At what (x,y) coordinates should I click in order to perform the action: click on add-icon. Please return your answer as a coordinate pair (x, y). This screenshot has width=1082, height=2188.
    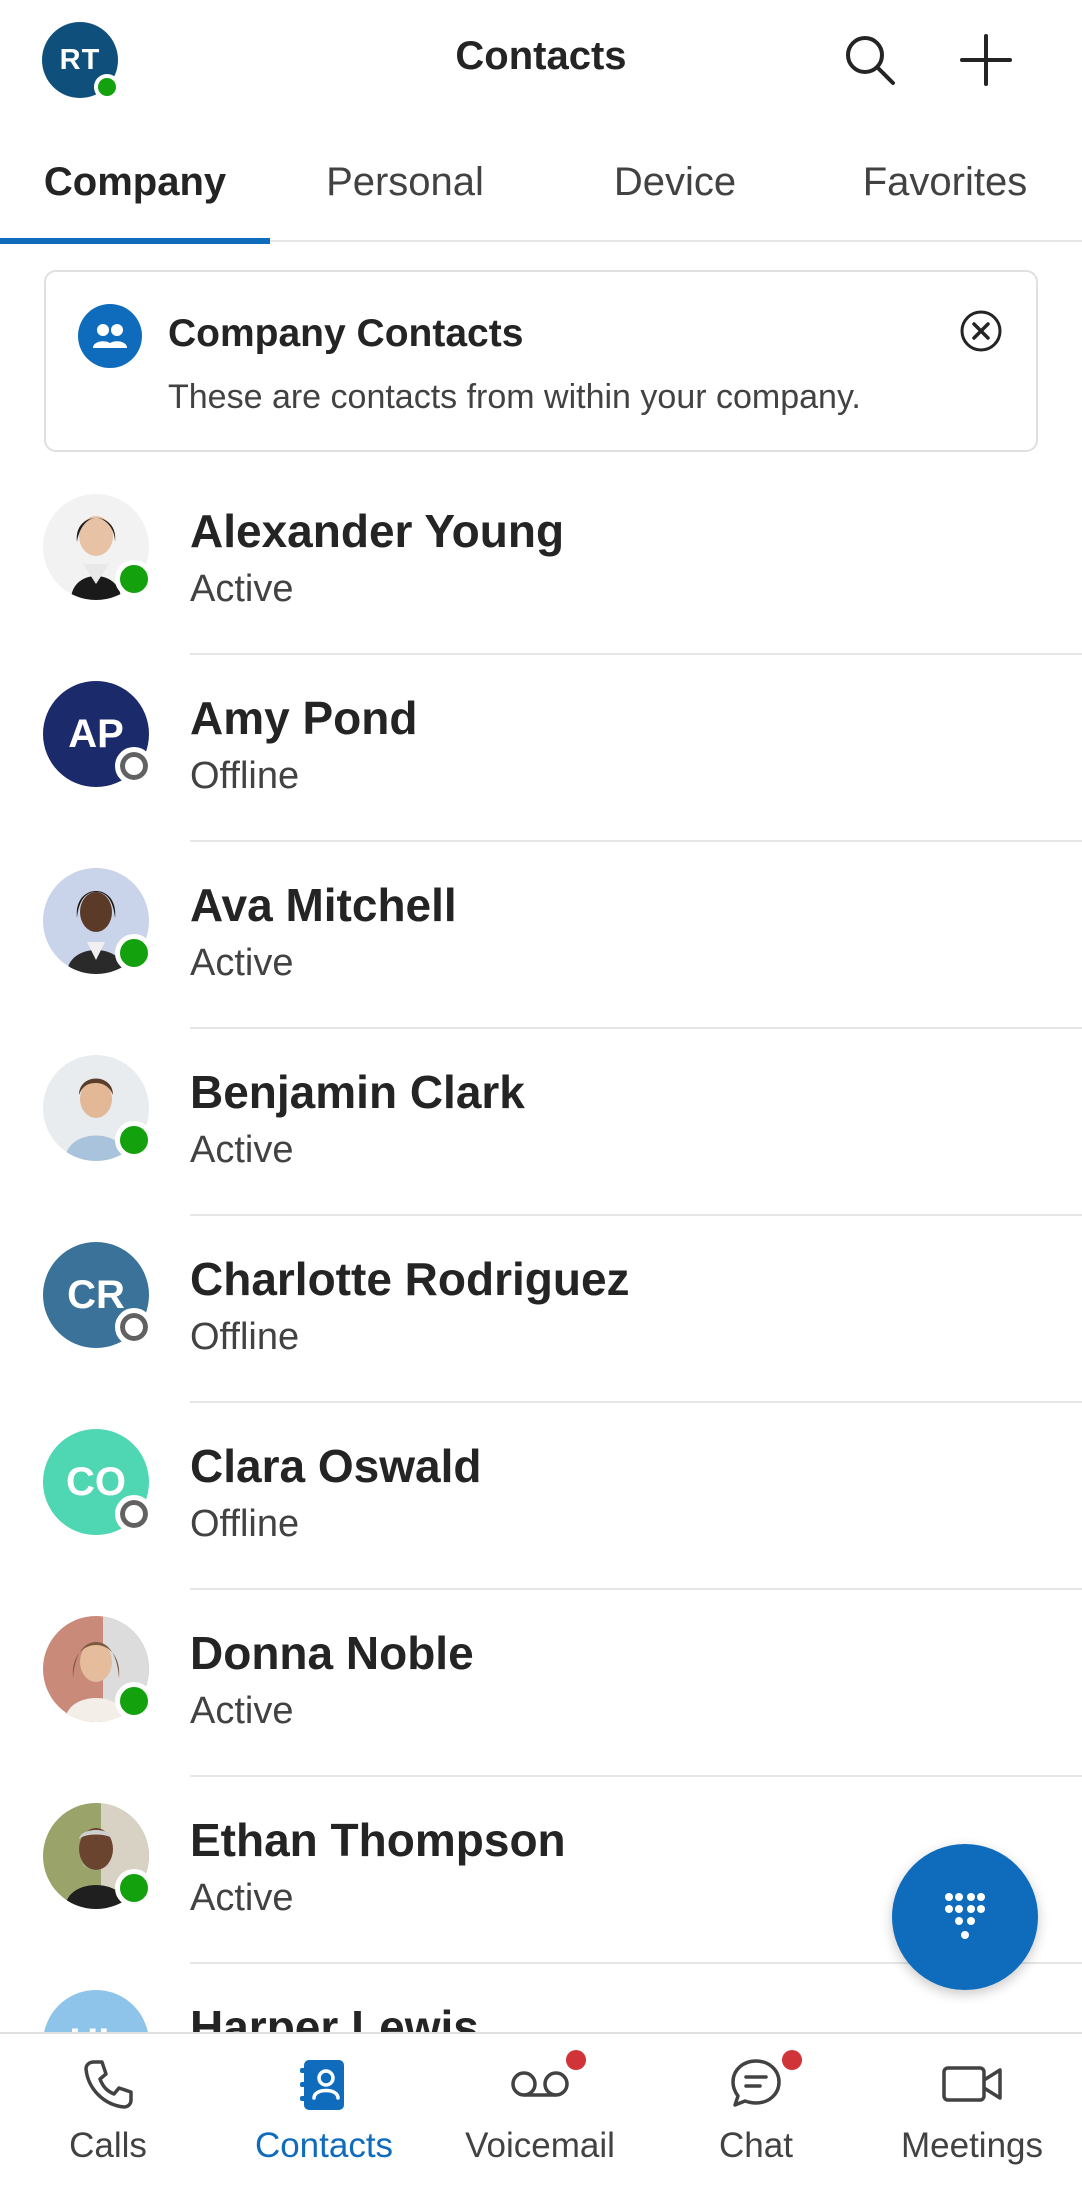
    Looking at the image, I should click on (986, 60).